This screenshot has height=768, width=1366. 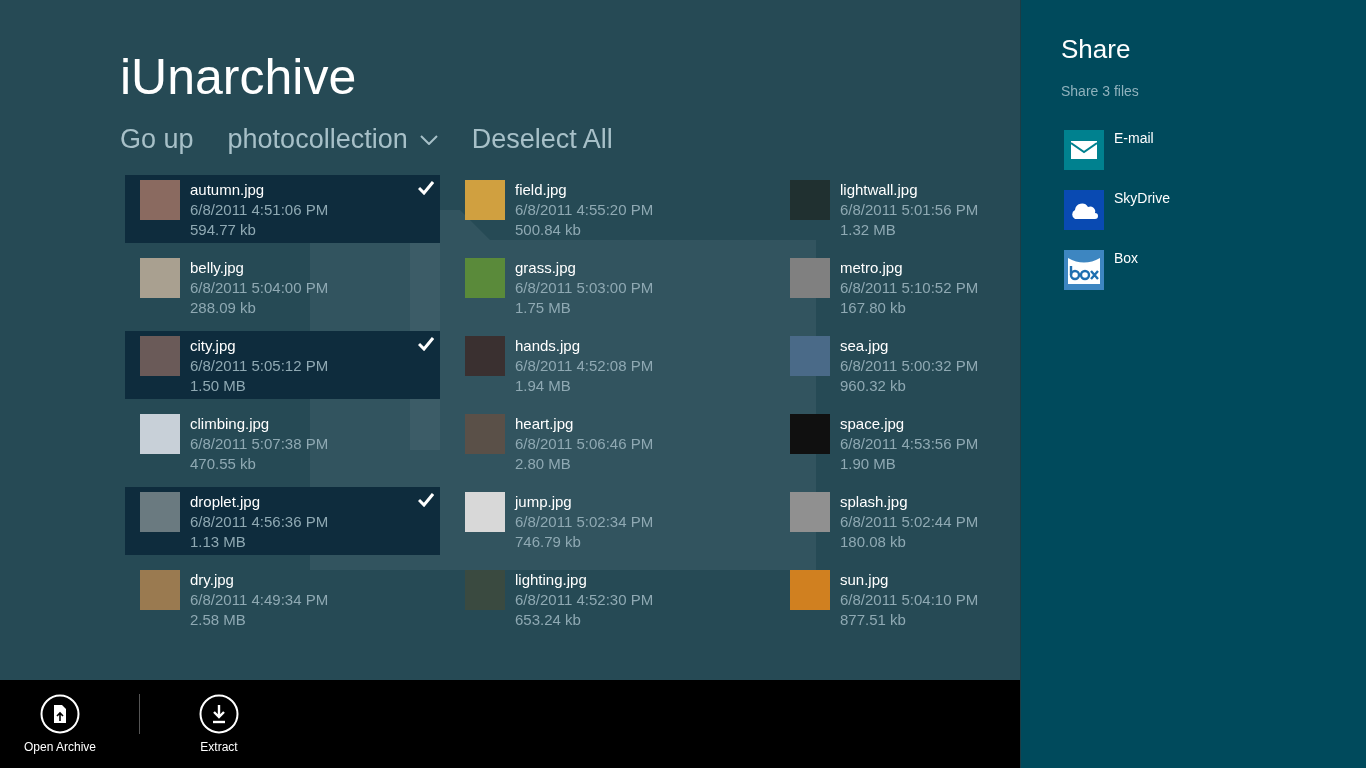 What do you see at coordinates (543, 386) in the screenshot?
I see `file-size: 1.94 MB` at bounding box center [543, 386].